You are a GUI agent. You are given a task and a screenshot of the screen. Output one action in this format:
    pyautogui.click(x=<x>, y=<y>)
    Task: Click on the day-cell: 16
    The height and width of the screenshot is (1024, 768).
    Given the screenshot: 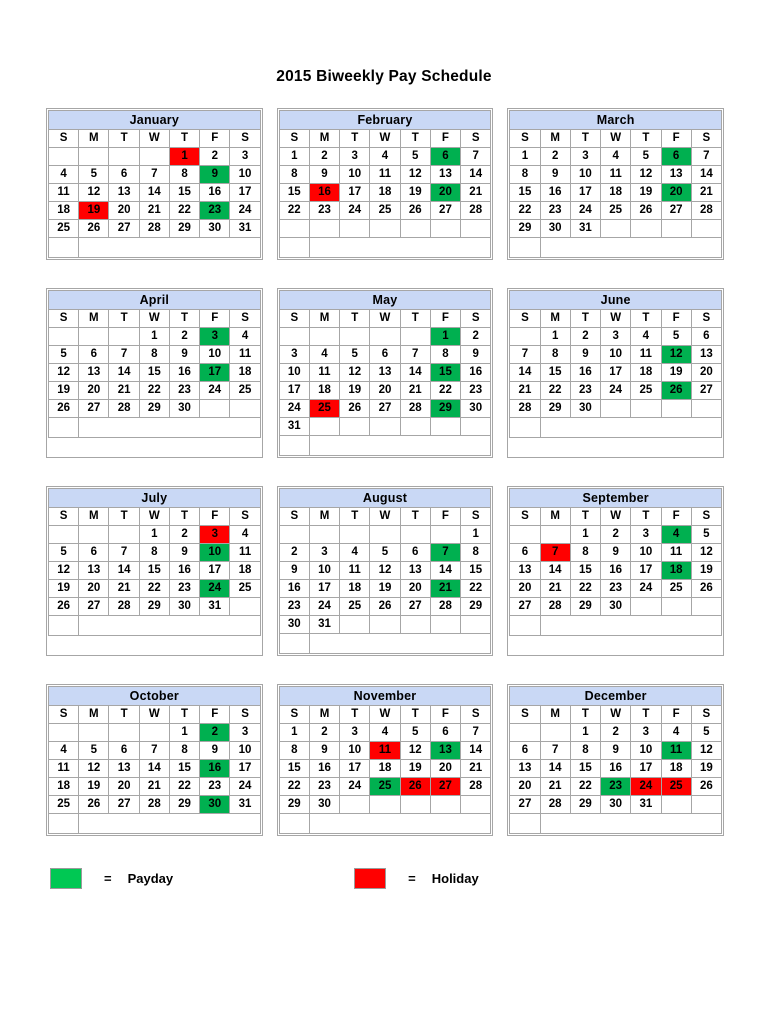 What is the action you would take?
    pyautogui.click(x=294, y=588)
    